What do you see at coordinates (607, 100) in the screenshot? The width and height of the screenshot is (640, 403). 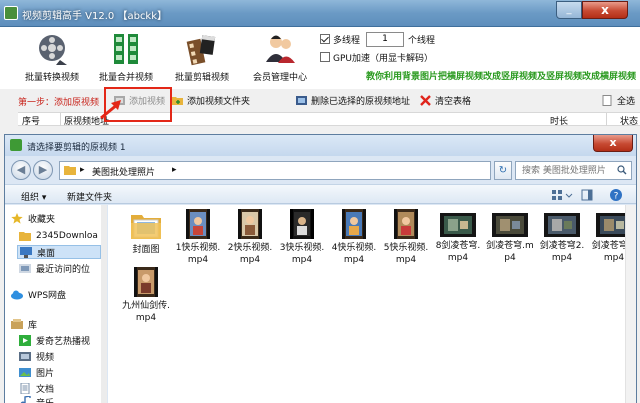 I see `page-icon` at bounding box center [607, 100].